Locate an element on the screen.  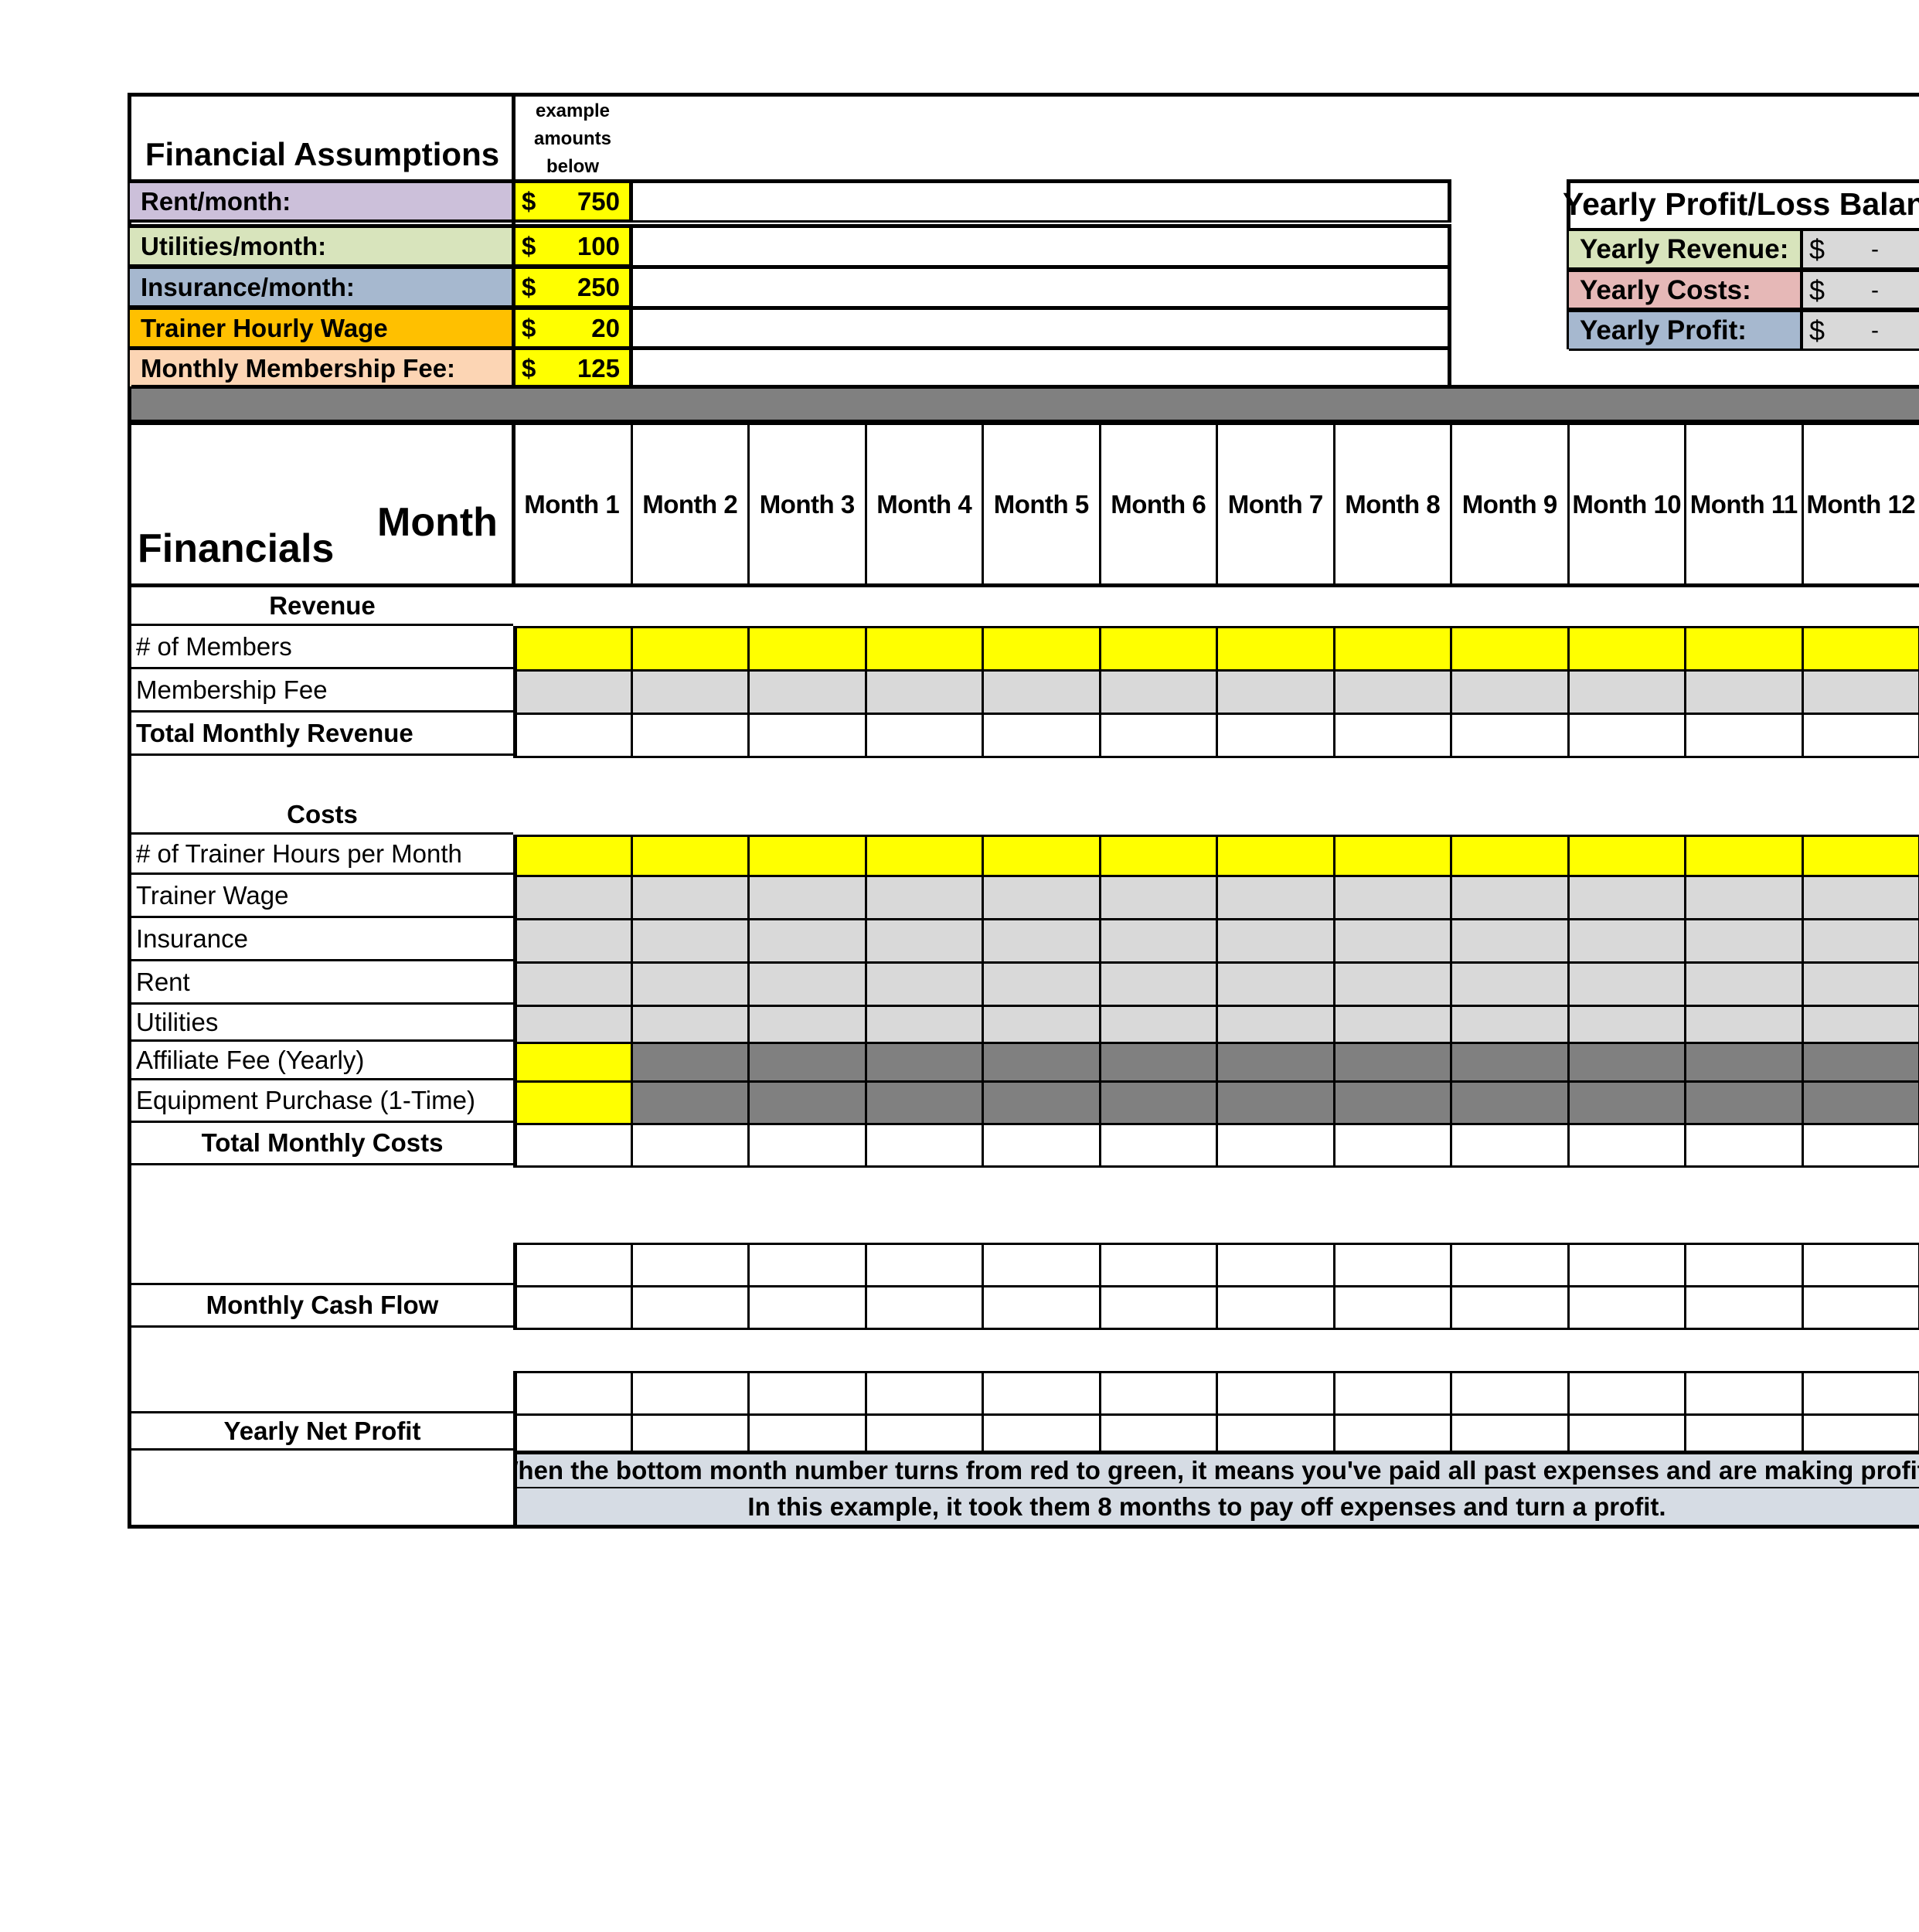
row-total-costs-label: Total Monthly Costs is located at coordinates (322, 1144).